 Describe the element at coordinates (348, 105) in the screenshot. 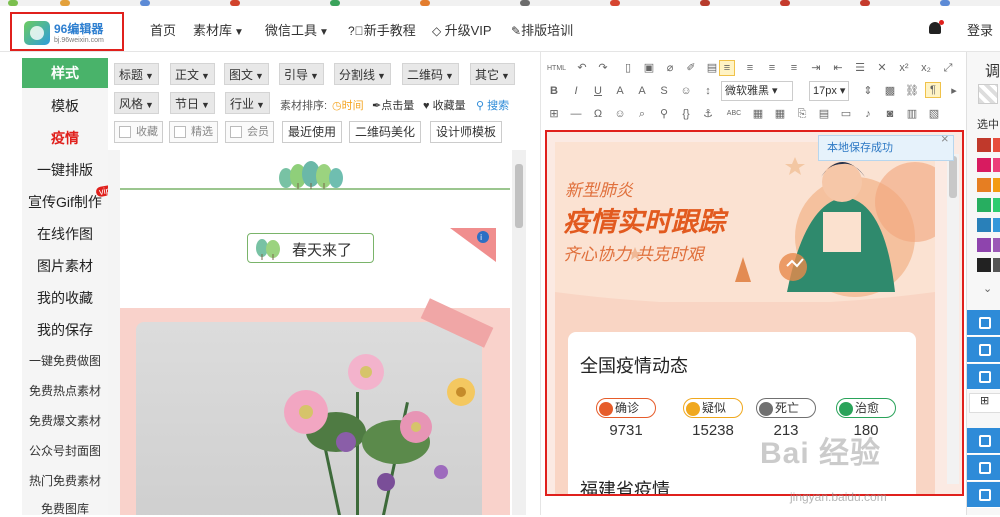

I see `sort-by-time: ◷时间` at that location.